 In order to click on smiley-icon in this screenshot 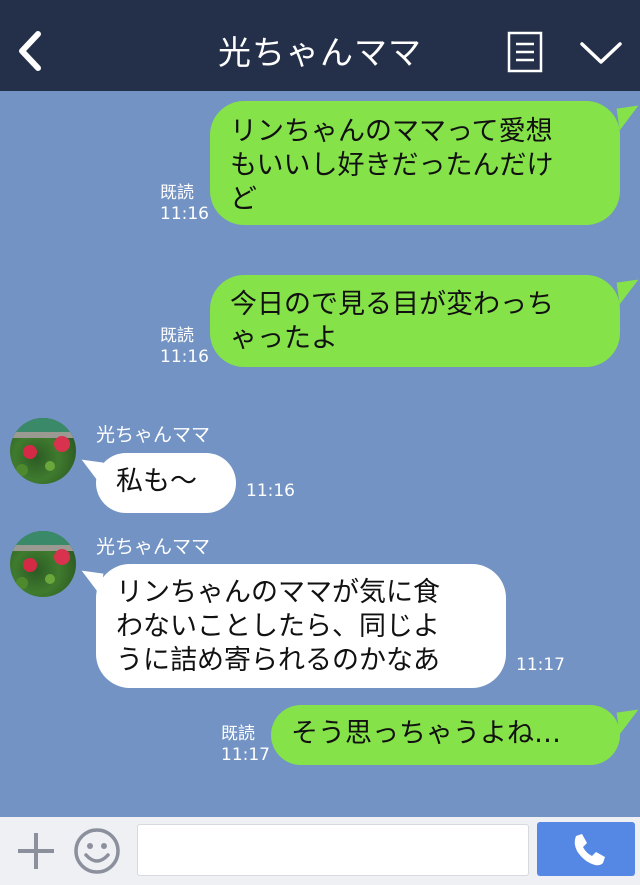, I will do `click(97, 851)`.